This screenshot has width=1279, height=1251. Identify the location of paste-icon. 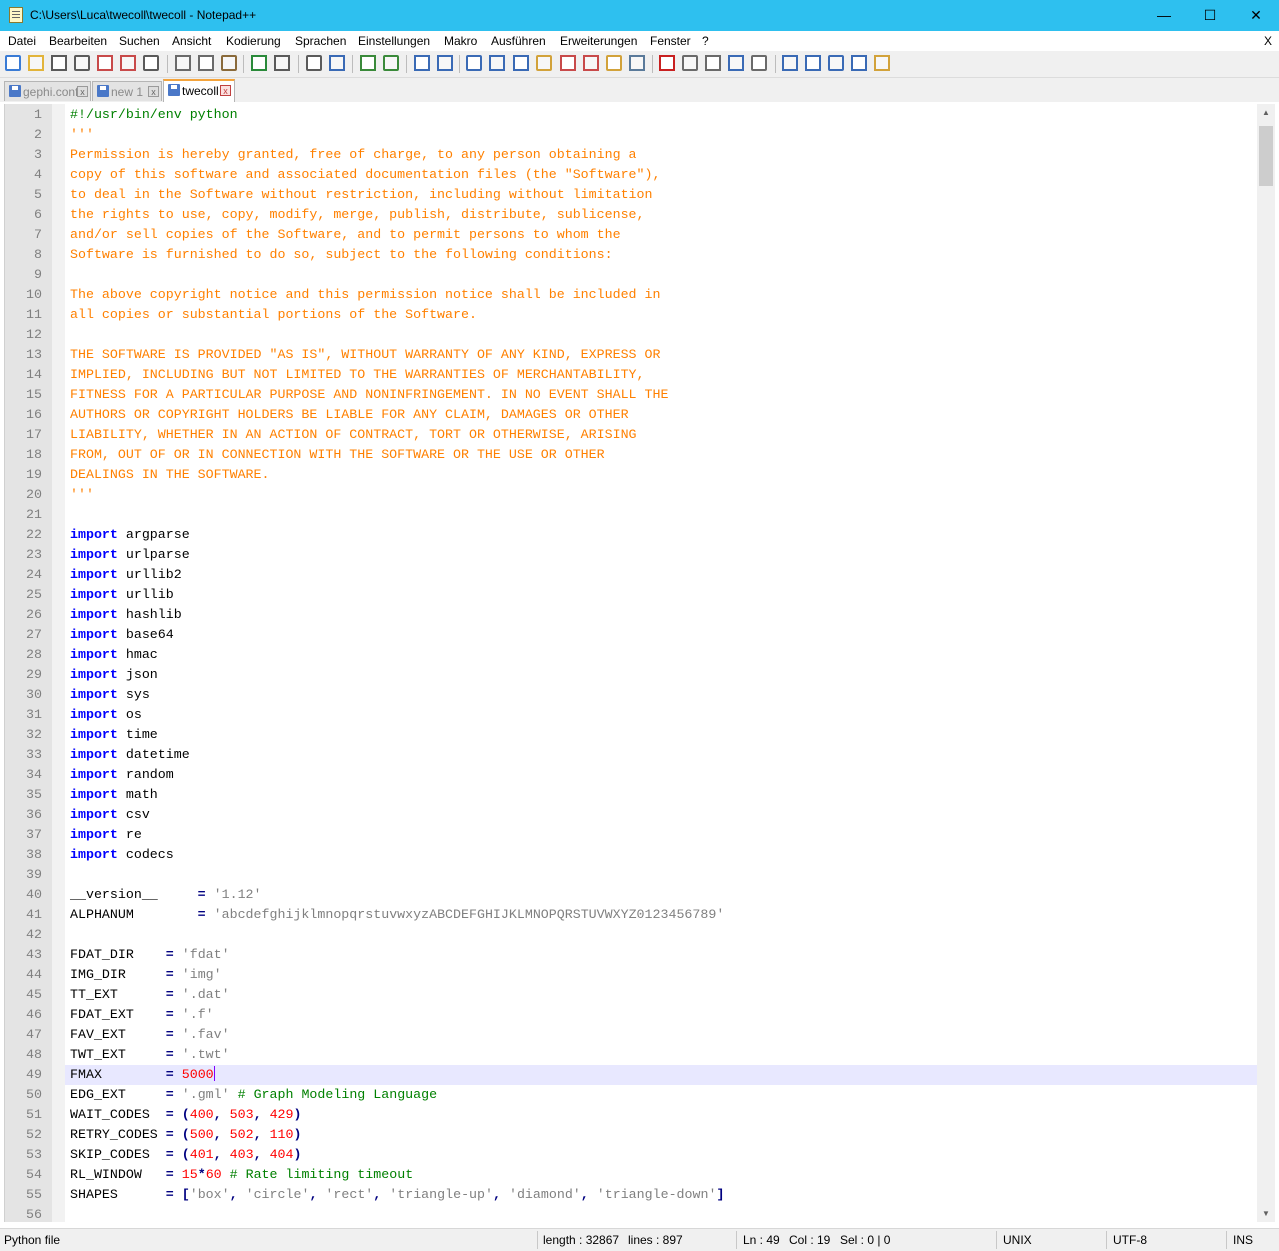
(229, 63).